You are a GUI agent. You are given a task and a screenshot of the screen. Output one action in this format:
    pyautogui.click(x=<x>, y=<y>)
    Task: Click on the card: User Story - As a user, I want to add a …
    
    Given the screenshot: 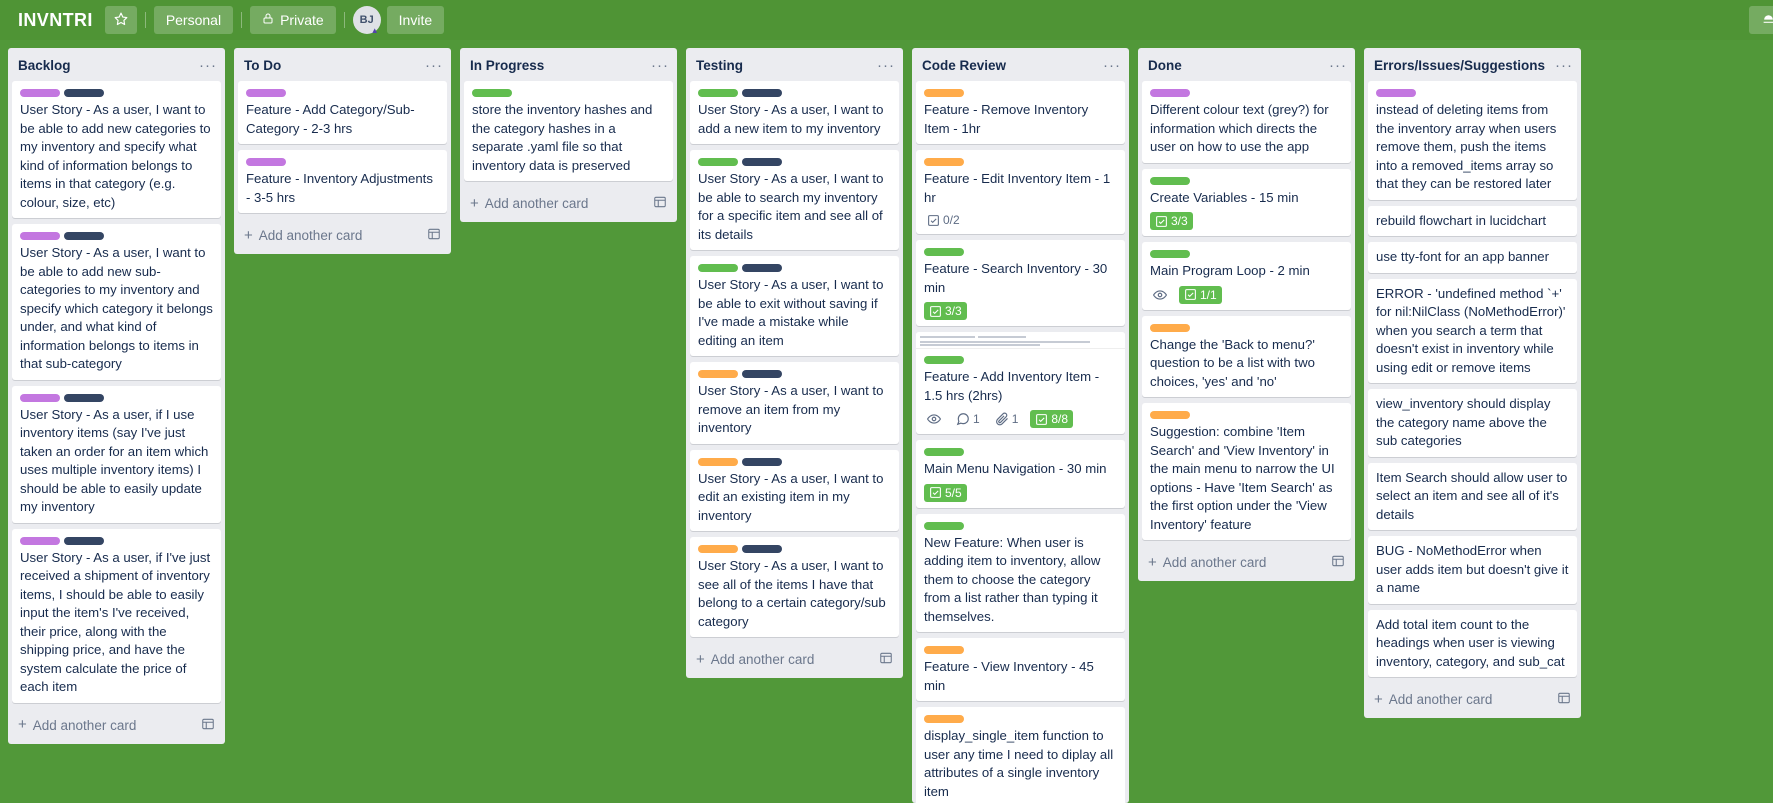 What is the action you would take?
    pyautogui.click(x=794, y=112)
    